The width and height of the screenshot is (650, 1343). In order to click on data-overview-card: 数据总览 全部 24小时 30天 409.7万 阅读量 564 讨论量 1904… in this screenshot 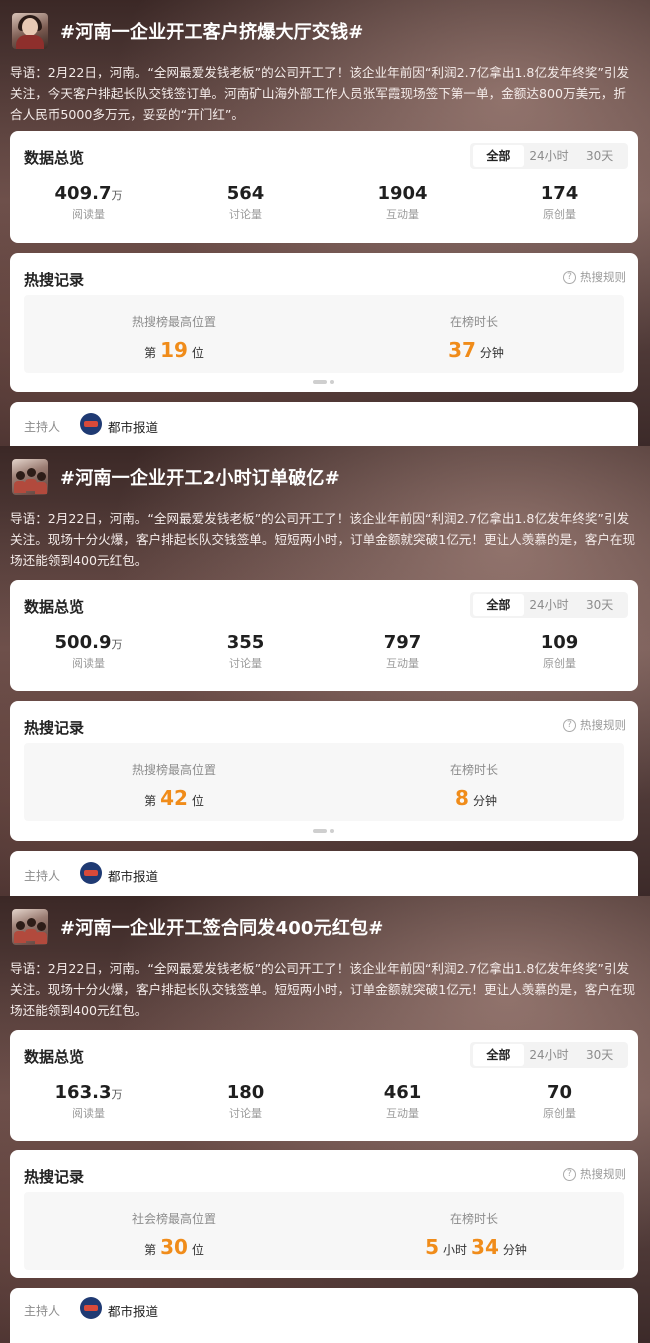, I will do `click(324, 187)`.